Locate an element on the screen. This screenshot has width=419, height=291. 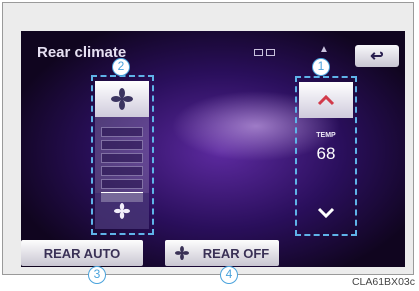
rear-auto-label: REAR AUTO is located at coordinates (82, 253).